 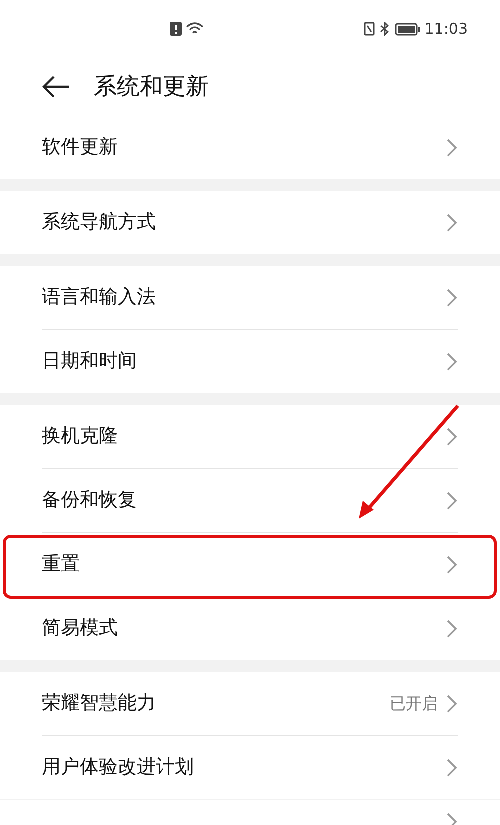 I want to click on row-label: 简易模式, so click(x=80, y=629).